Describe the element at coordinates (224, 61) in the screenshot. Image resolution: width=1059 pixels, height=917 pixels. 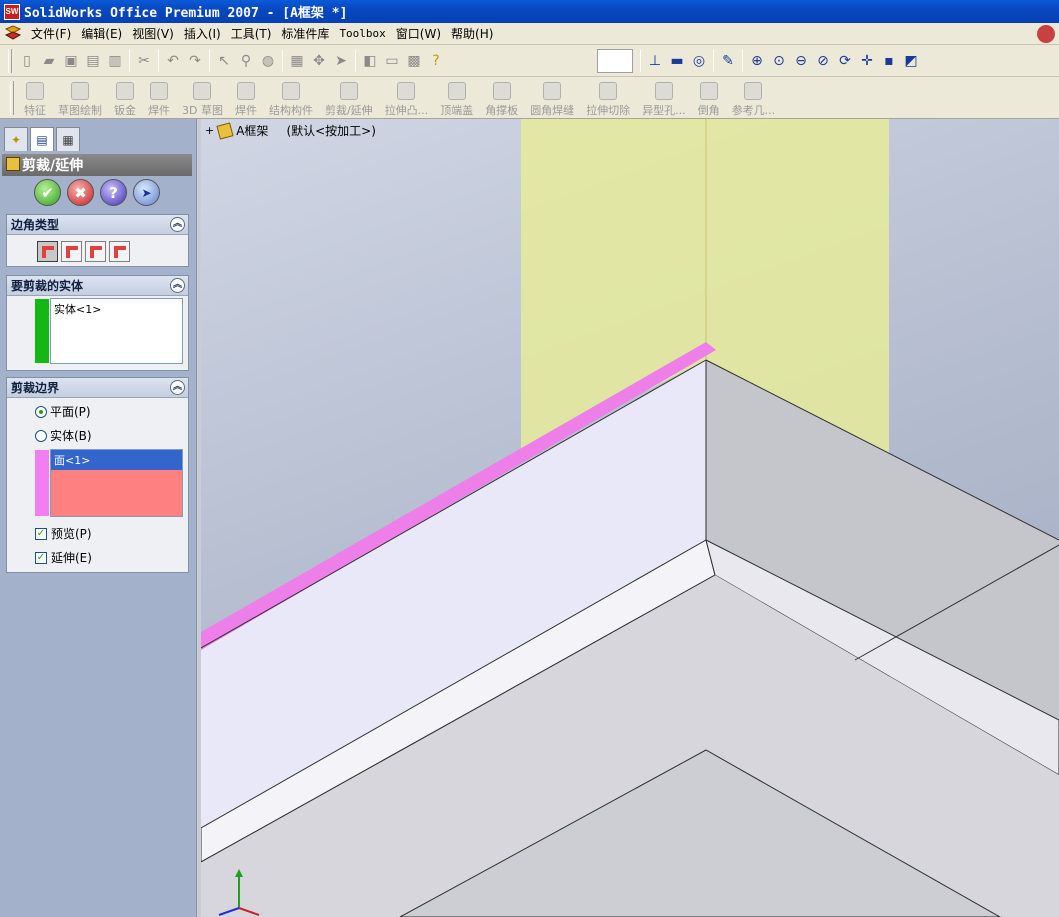
I see `select-icon: ↖` at that location.